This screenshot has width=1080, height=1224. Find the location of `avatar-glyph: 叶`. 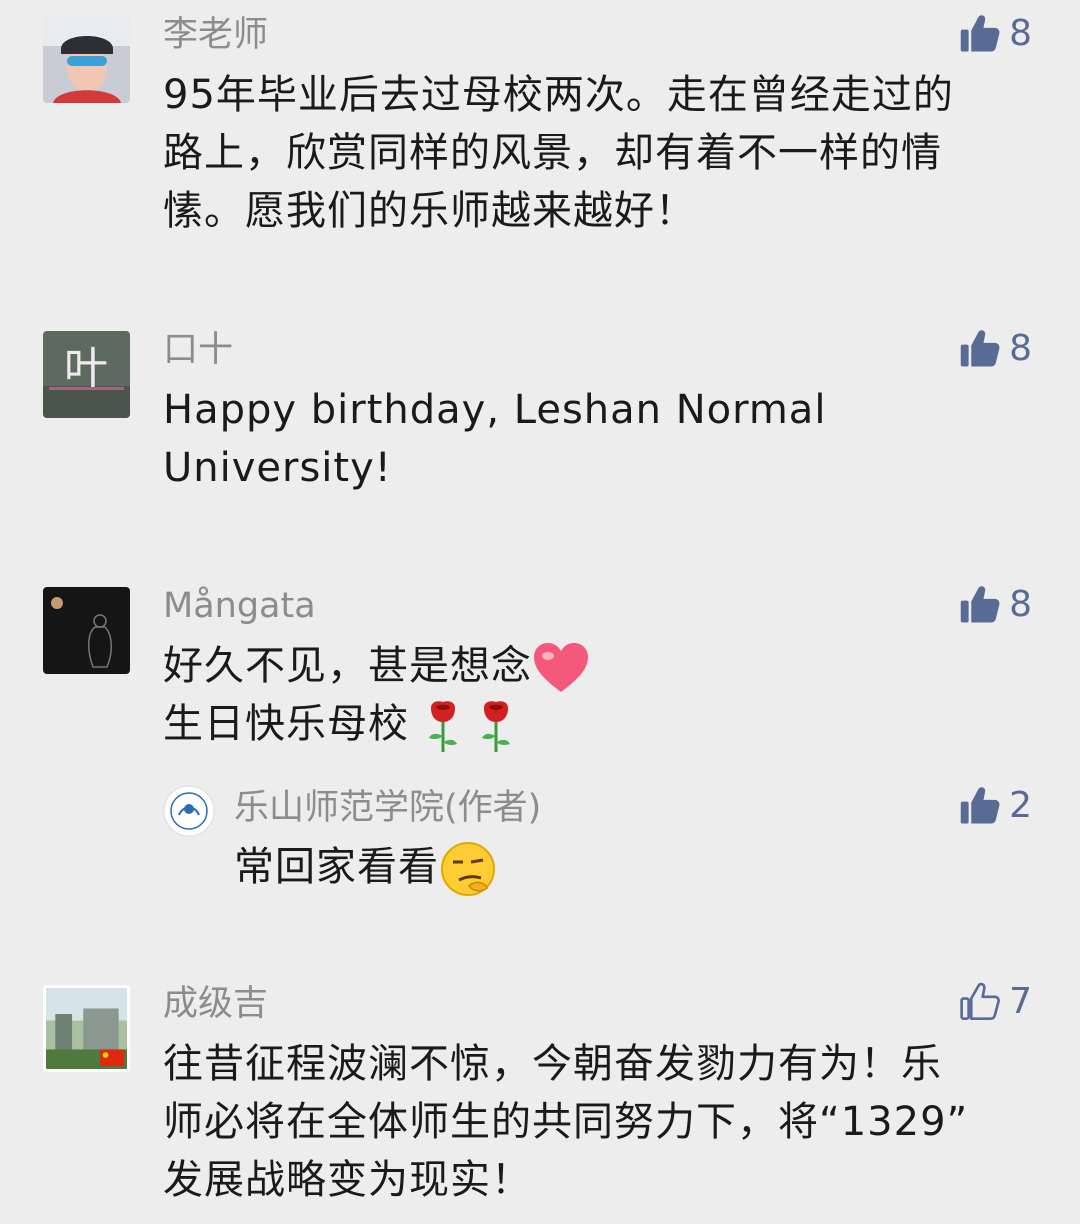

avatar-glyph: 叶 is located at coordinates (86, 368).